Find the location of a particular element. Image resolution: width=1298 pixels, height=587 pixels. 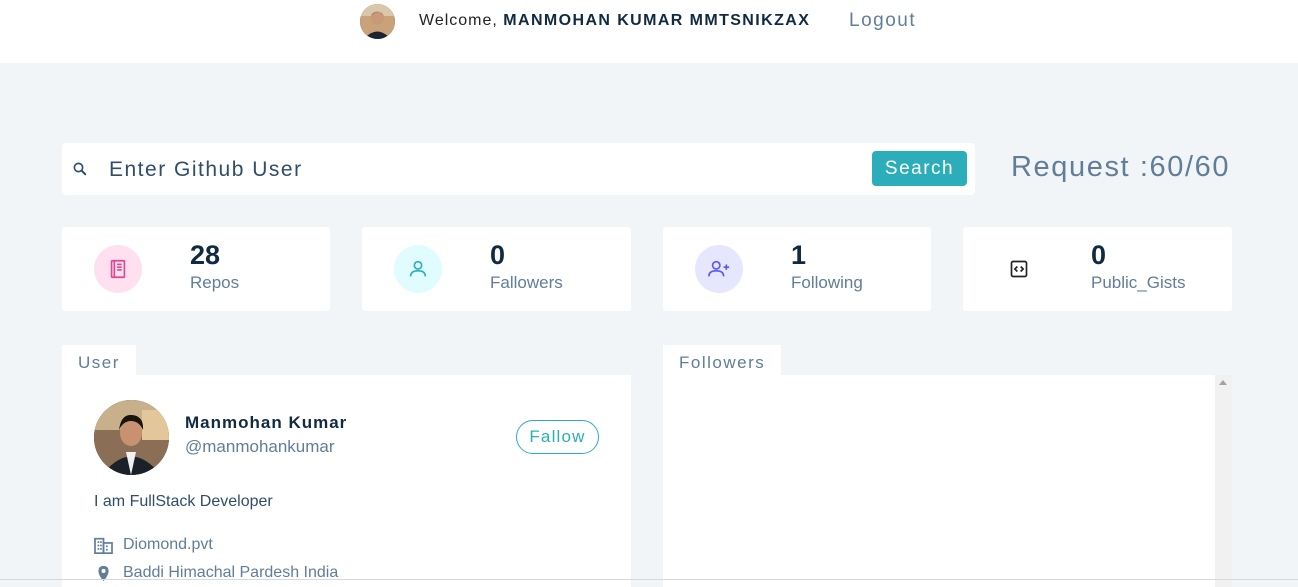

stat-card-repos: 28 Repos is located at coordinates (196, 269).